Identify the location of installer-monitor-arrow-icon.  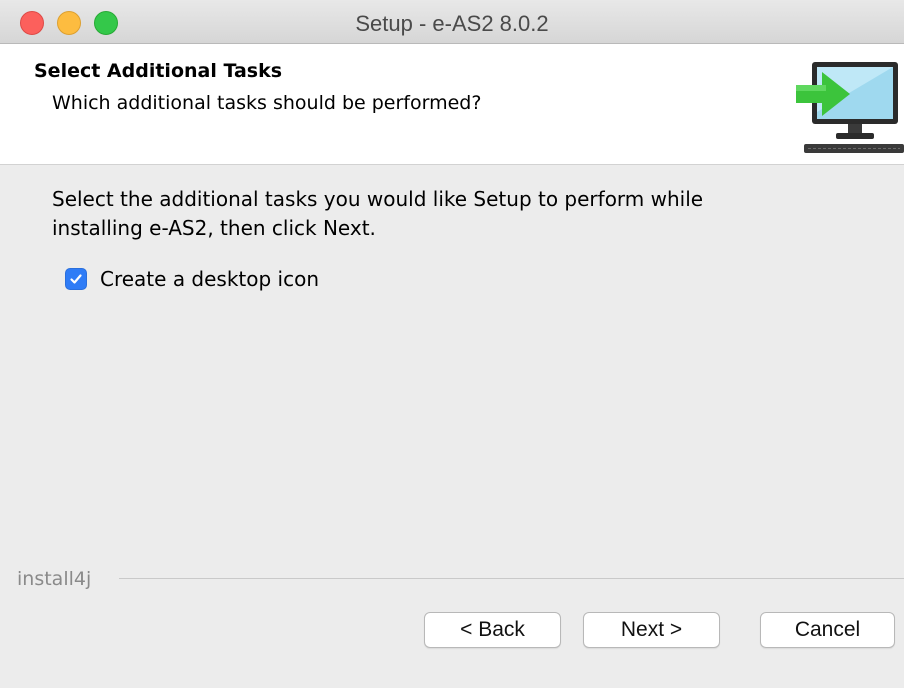
(850, 107).